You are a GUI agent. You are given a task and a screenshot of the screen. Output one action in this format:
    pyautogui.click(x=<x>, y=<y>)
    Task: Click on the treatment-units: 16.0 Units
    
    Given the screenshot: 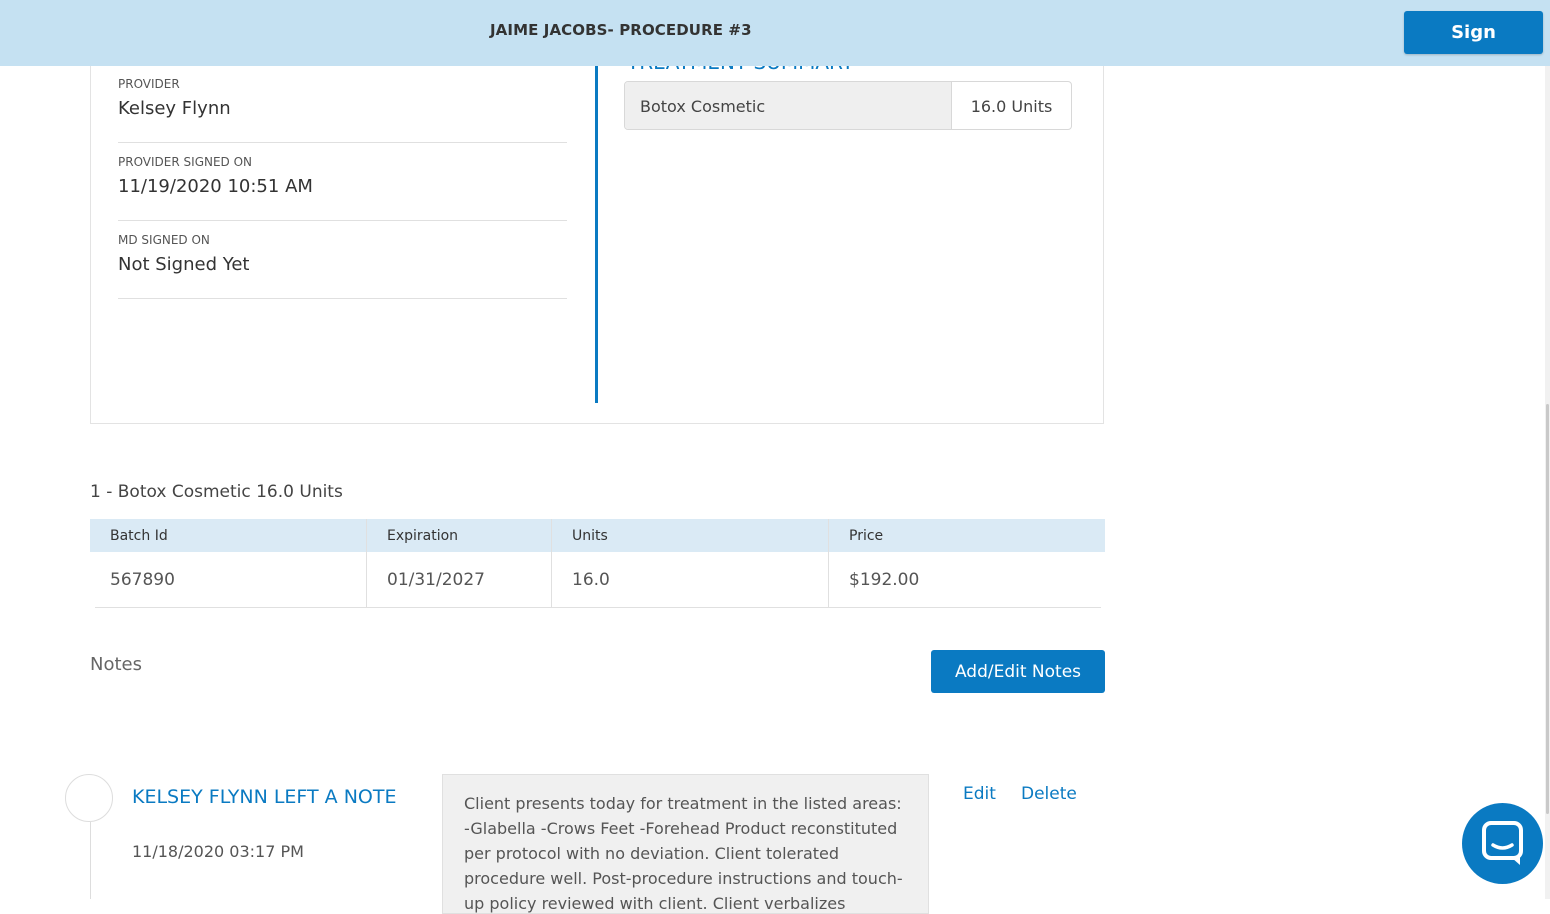 What is the action you would take?
    pyautogui.click(x=1011, y=106)
    